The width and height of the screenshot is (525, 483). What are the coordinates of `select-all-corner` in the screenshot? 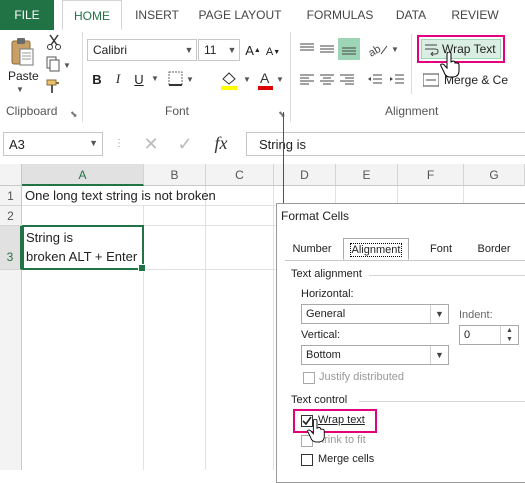 It's located at (11, 175).